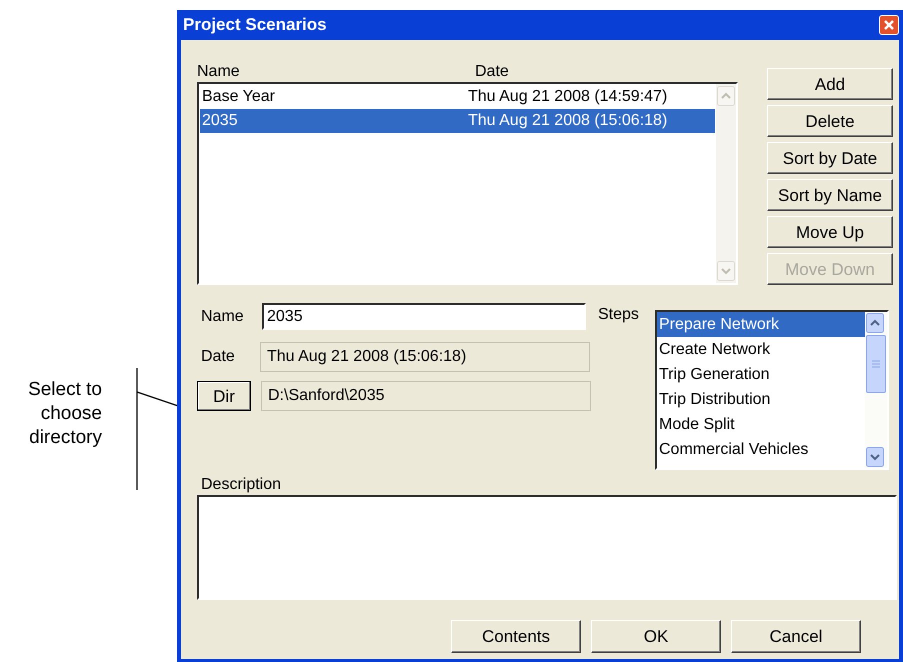  Describe the element at coordinates (875, 457) in the screenshot. I see `scroll-down-icon` at that location.